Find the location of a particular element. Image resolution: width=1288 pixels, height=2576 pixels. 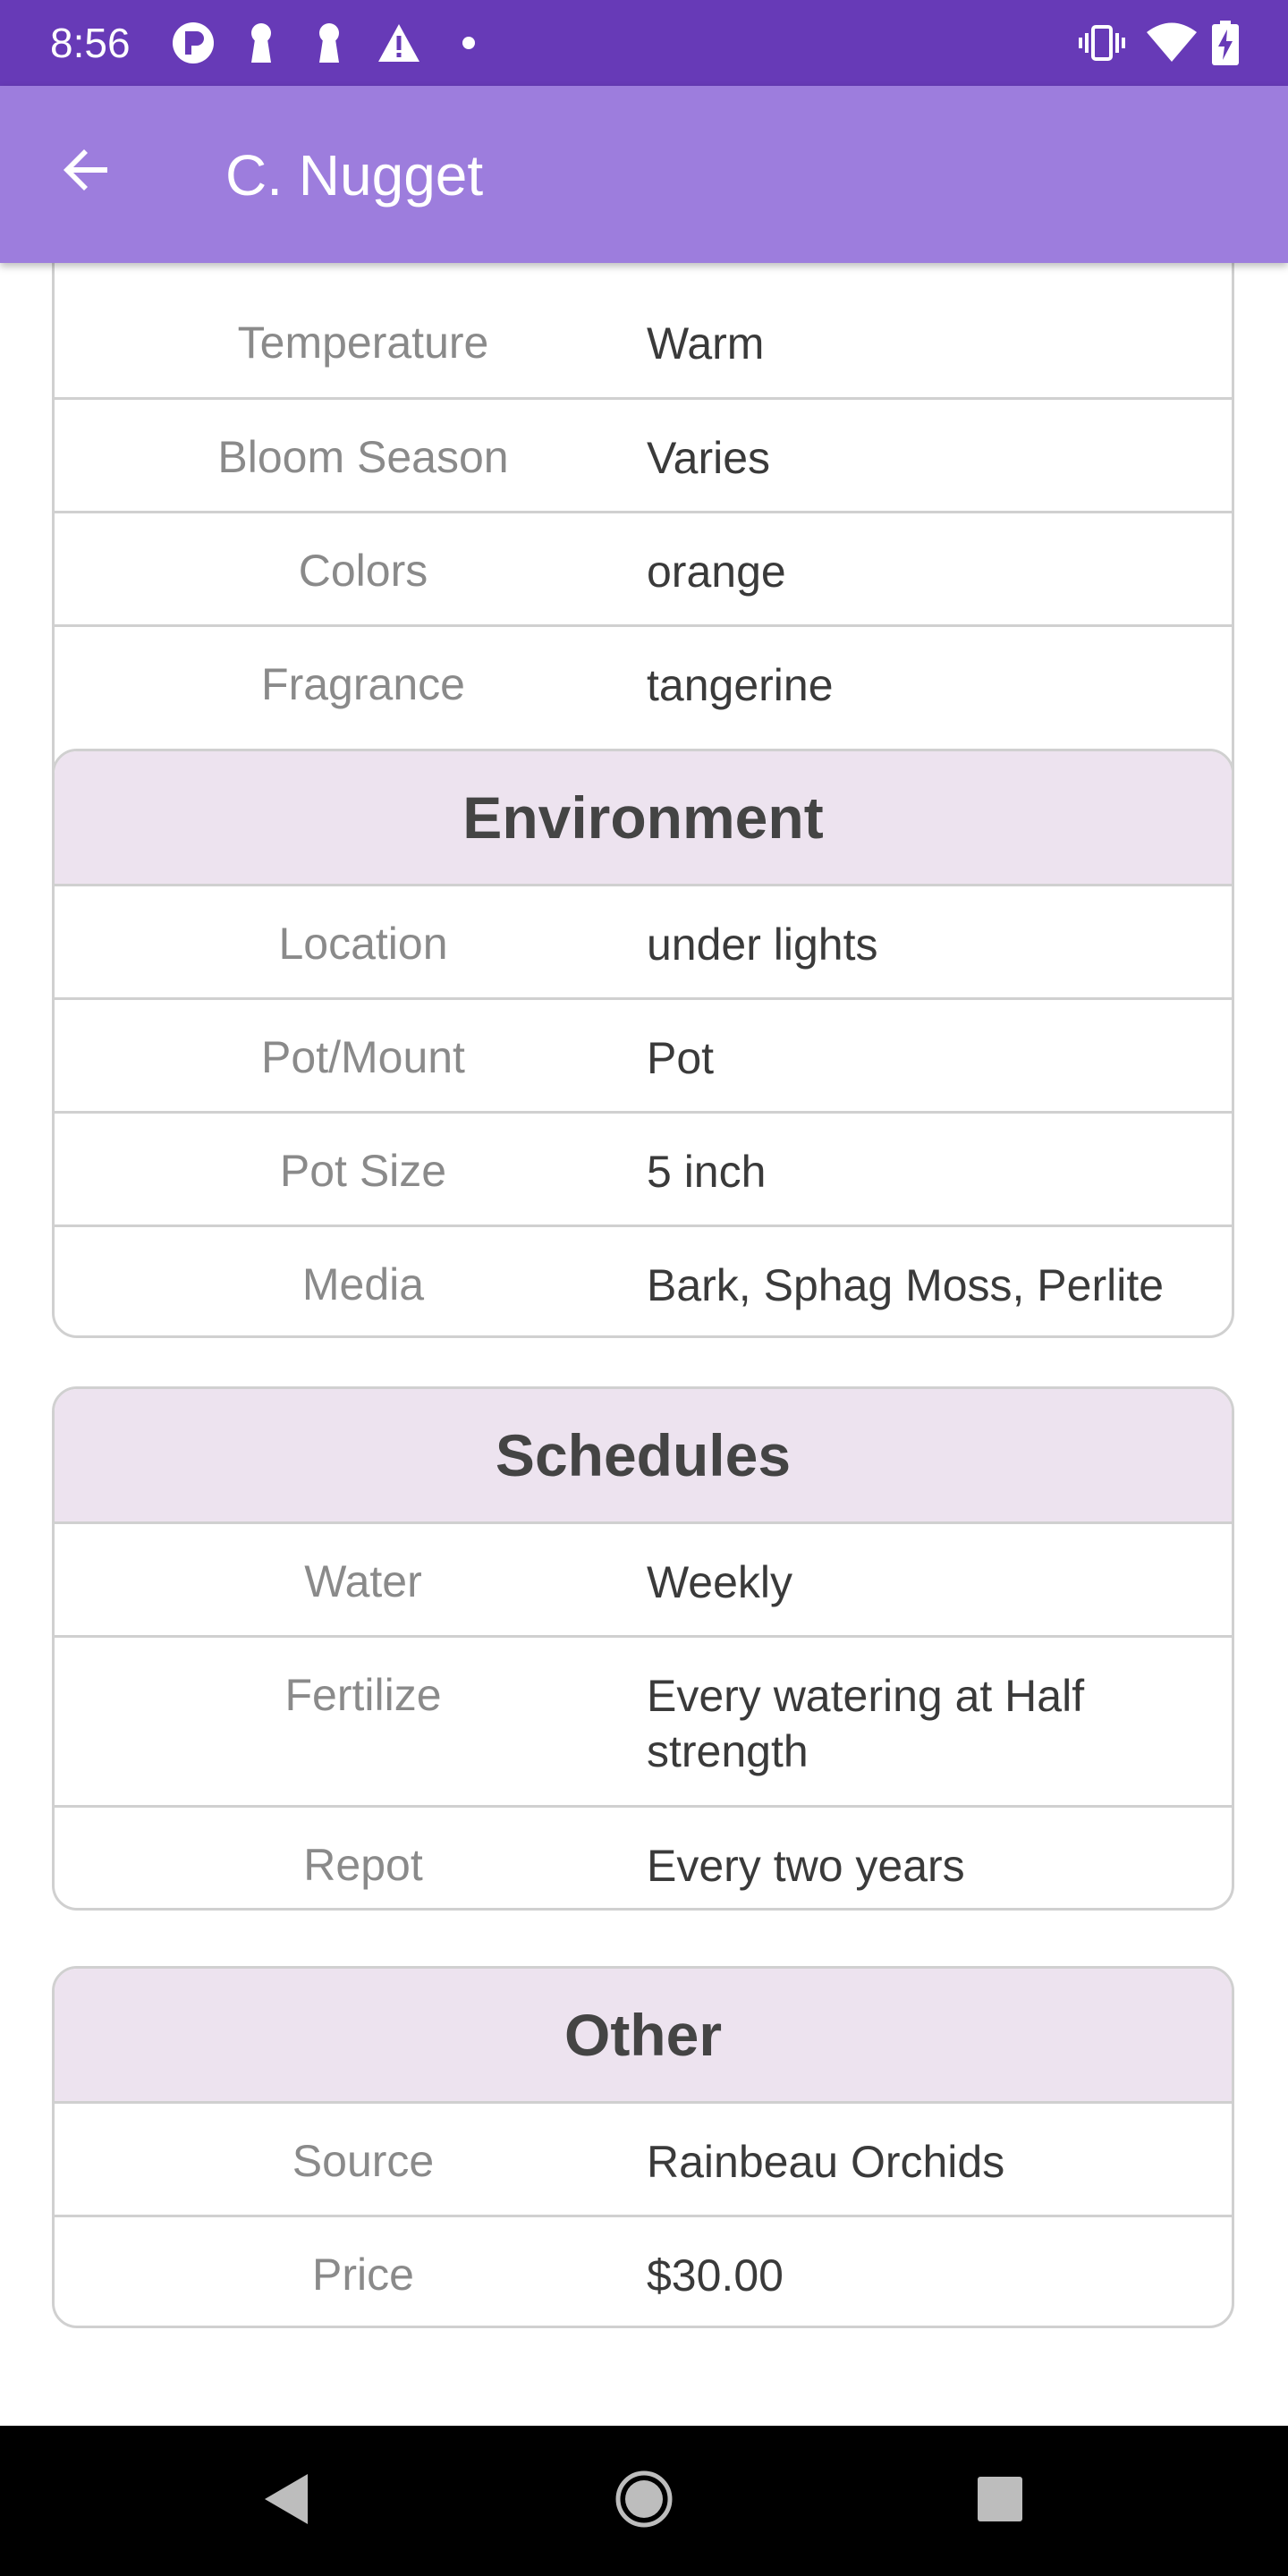

nav-back-button is located at coordinates (286, 2501).